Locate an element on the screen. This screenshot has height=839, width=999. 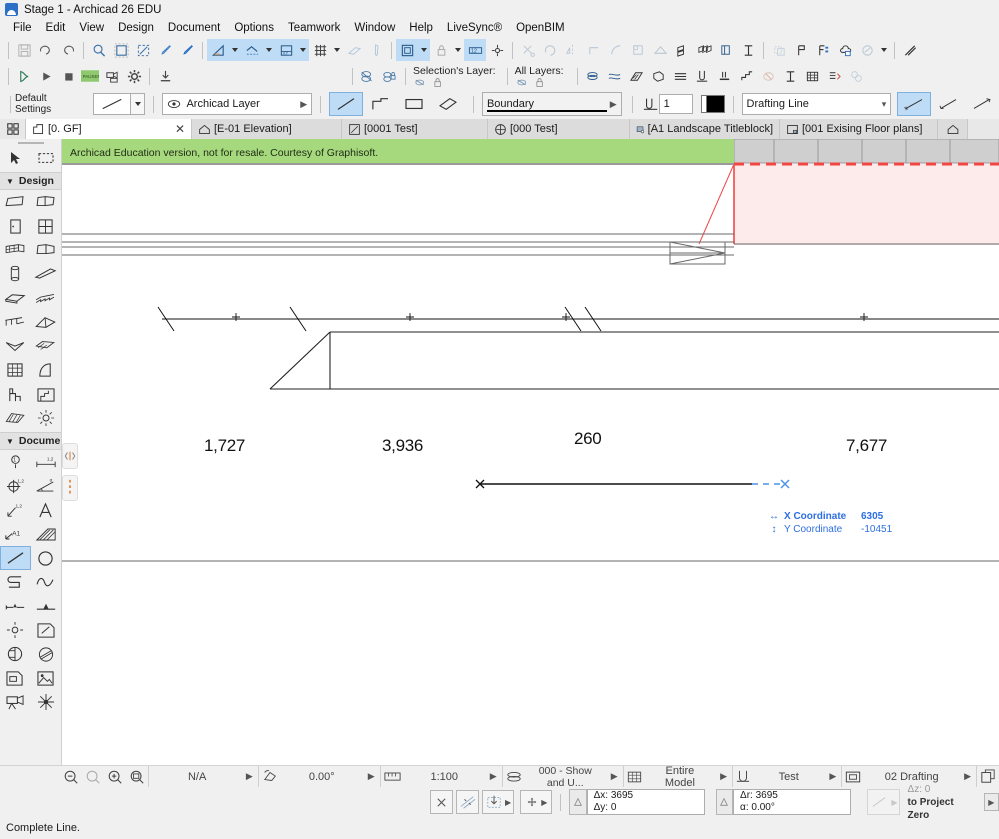
door-tool-icon is located at coordinates (15, 226).